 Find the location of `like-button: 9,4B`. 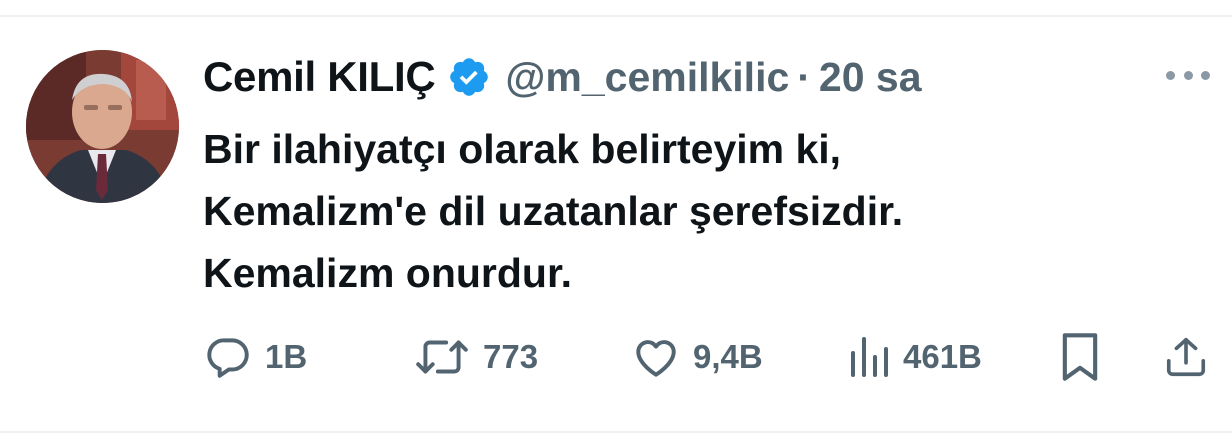

like-button: 9,4B is located at coordinates (697, 357).